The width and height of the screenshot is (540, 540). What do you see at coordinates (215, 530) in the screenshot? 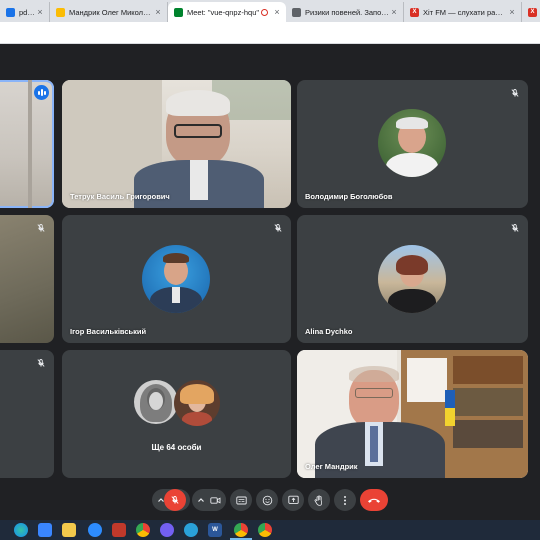
I see `word-icon: W` at bounding box center [215, 530].